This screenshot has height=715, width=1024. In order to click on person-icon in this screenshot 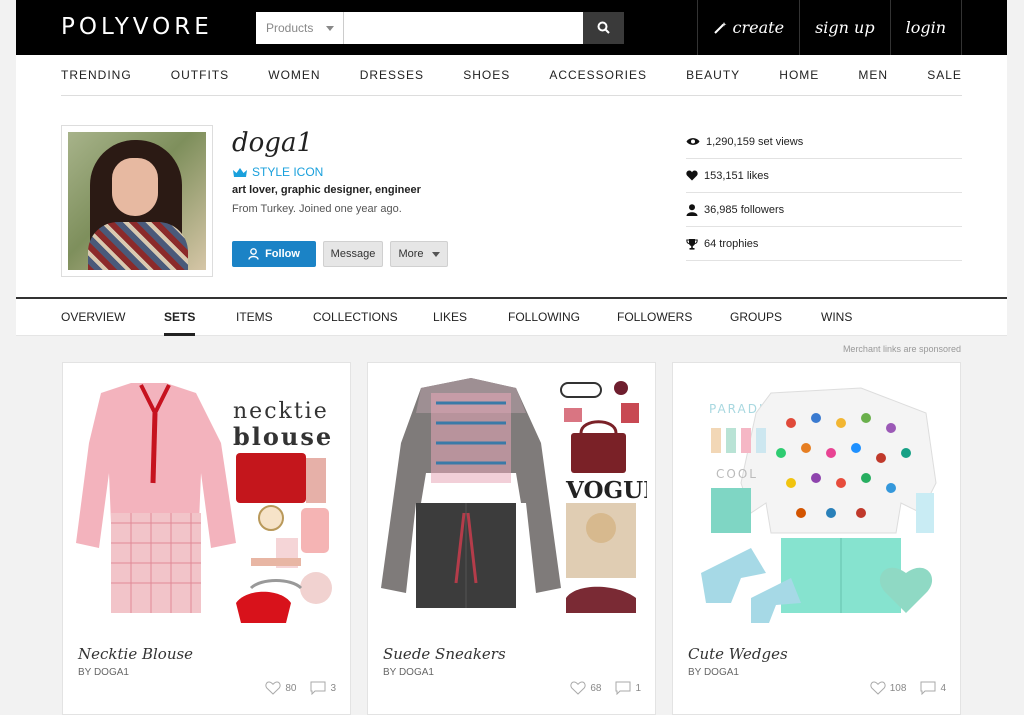, I will do `click(692, 209)`.